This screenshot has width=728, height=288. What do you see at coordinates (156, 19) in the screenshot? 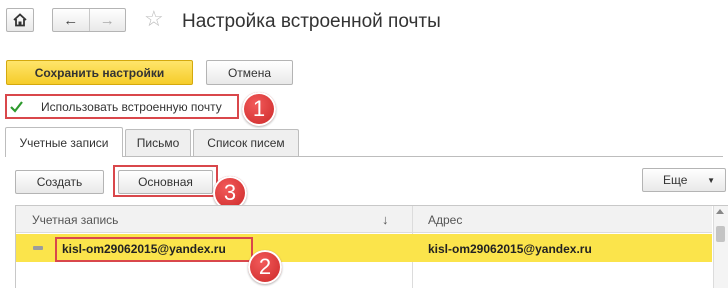
I see `star-icon: ☆` at bounding box center [156, 19].